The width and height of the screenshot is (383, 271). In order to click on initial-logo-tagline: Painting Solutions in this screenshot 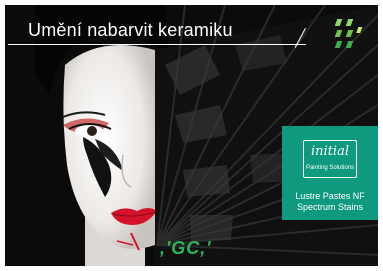, I will do `click(330, 168)`.